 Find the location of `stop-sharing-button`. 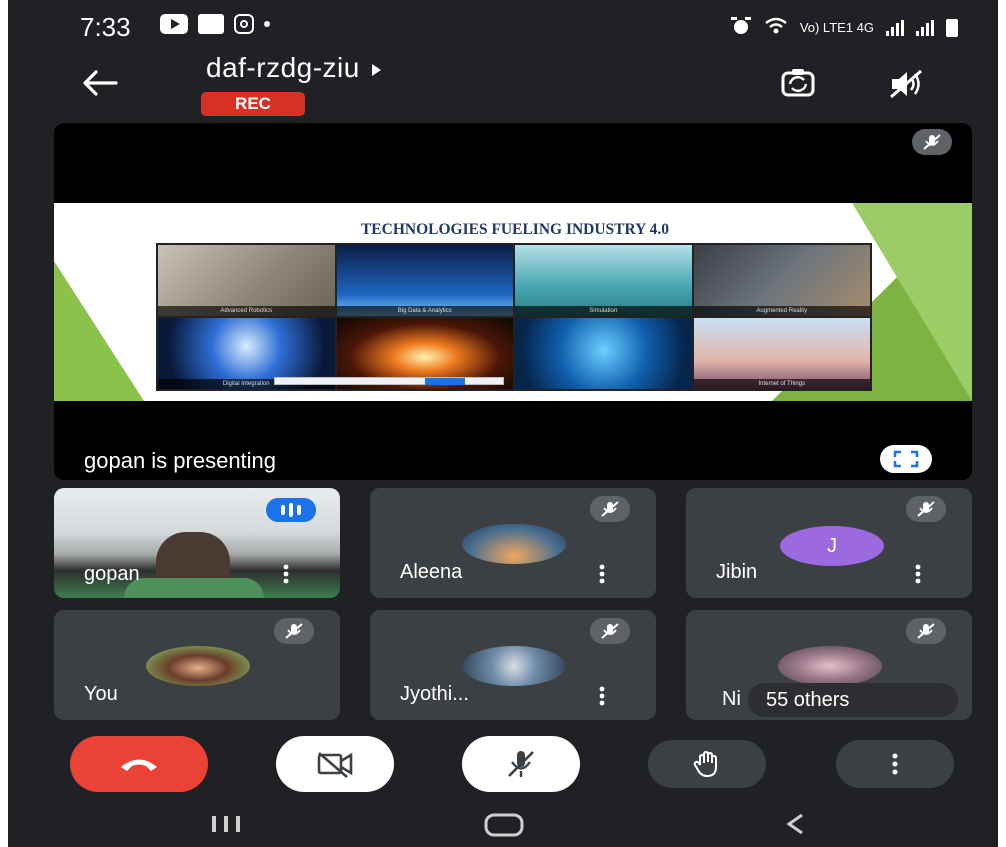

stop-sharing-button is located at coordinates (445, 381).